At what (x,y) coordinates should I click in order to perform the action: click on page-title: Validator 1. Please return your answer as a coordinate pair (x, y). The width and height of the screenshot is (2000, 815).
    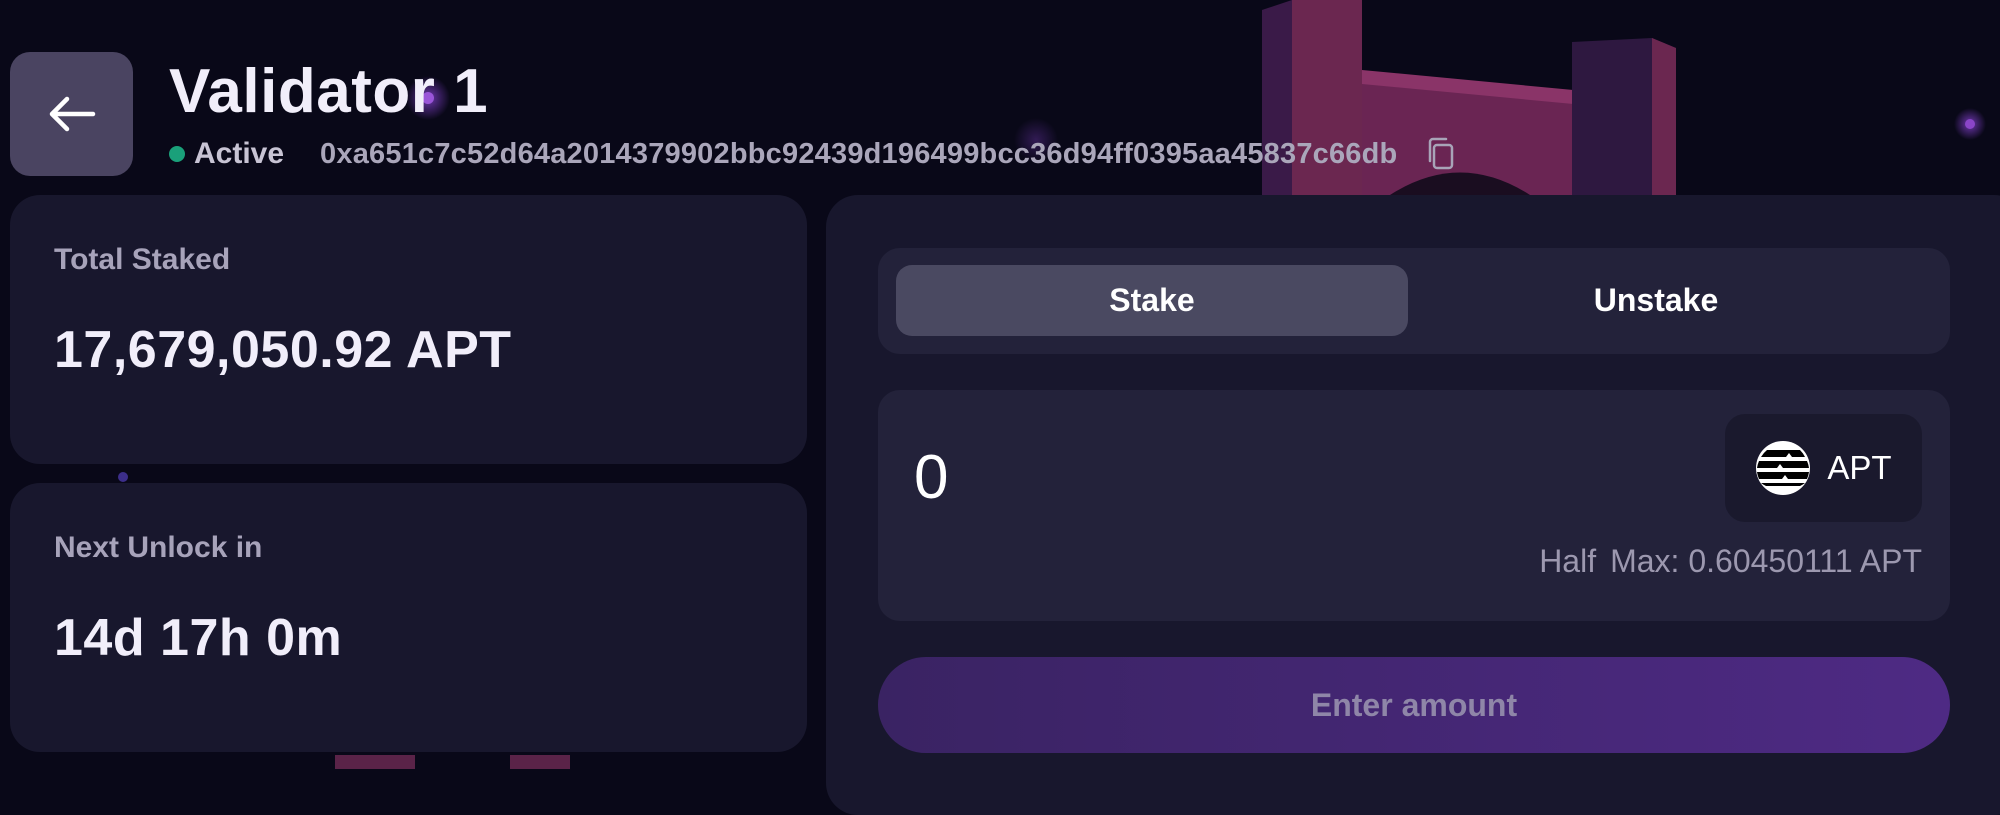
    Looking at the image, I should click on (329, 91).